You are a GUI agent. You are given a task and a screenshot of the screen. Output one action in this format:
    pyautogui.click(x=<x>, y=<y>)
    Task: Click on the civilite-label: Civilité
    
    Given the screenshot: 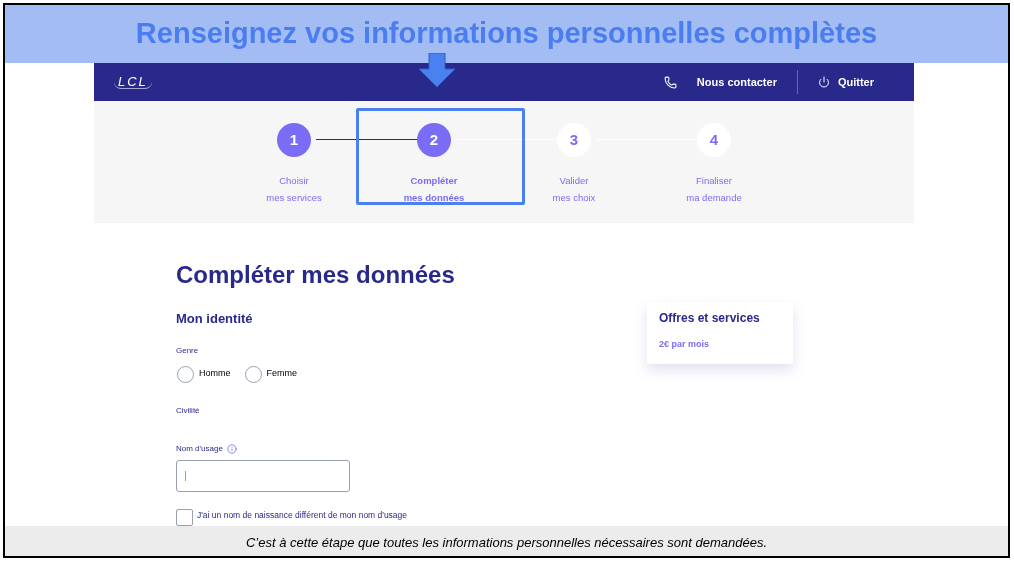 What is the action you would take?
    pyautogui.click(x=188, y=410)
    